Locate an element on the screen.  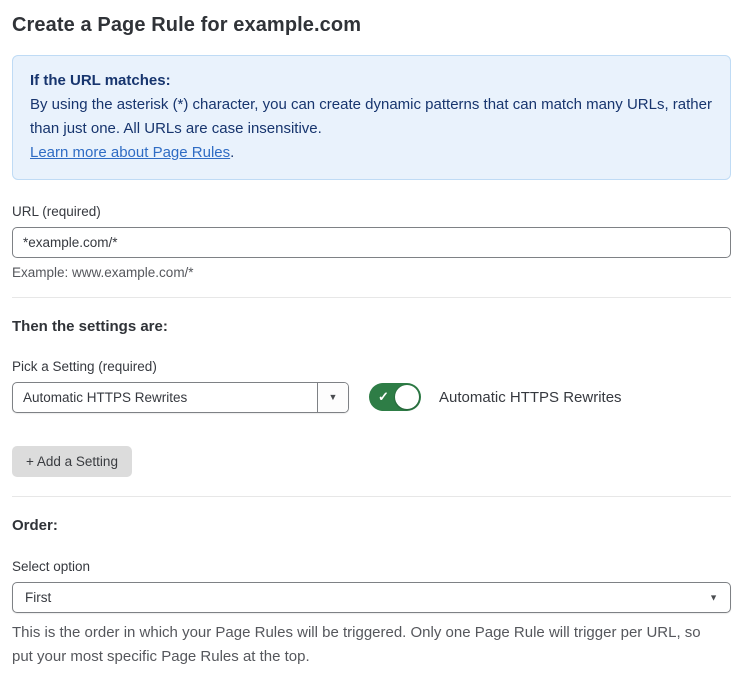
order-select: First ▼ is located at coordinates (371, 597).